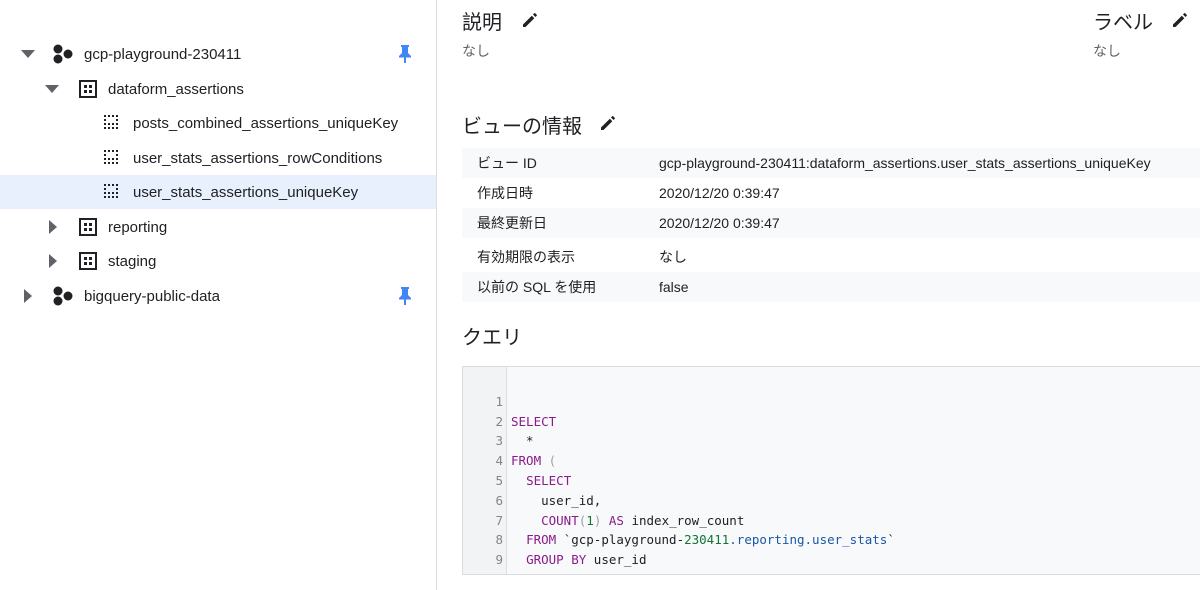 This screenshot has width=1200, height=590. I want to click on code-line: 8 GROUP BY user_id, so click(831, 539).